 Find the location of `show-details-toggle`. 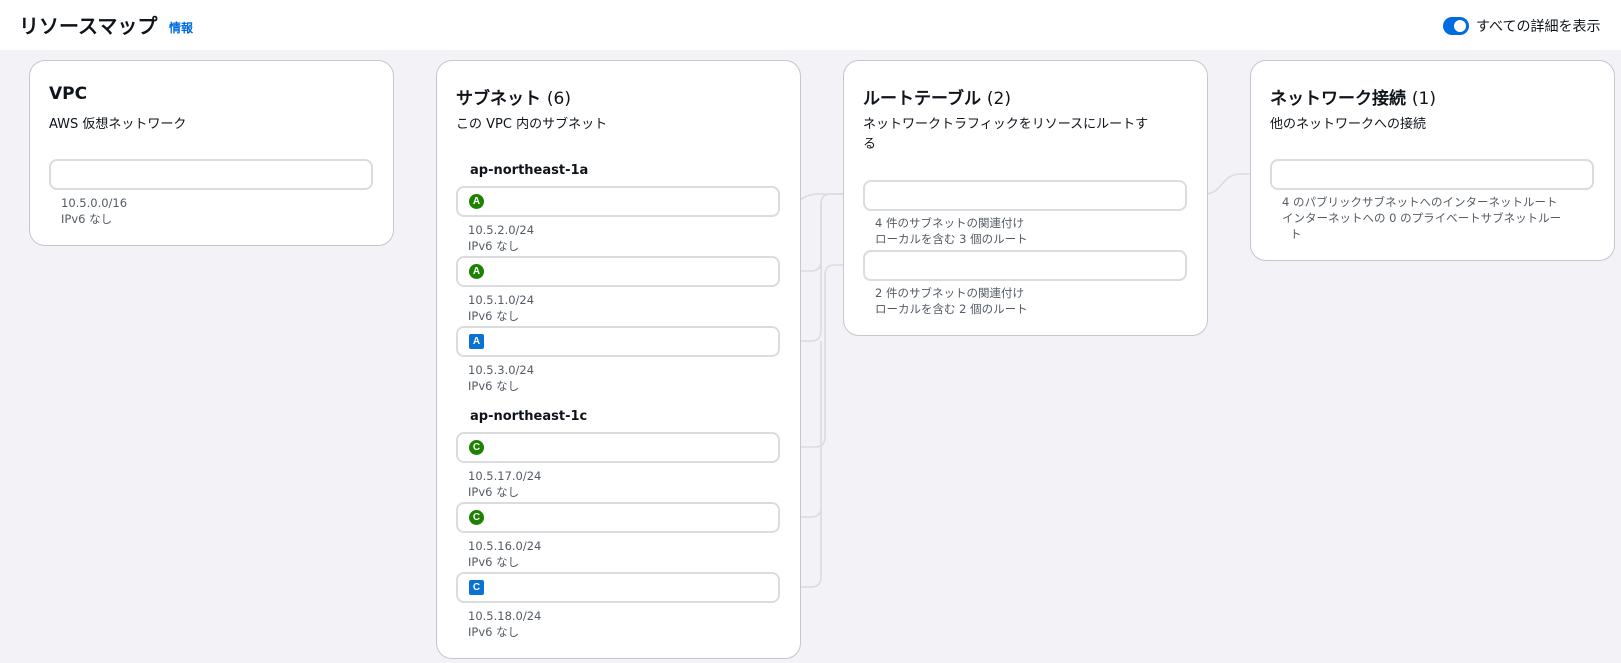

show-details-toggle is located at coordinates (1456, 26).